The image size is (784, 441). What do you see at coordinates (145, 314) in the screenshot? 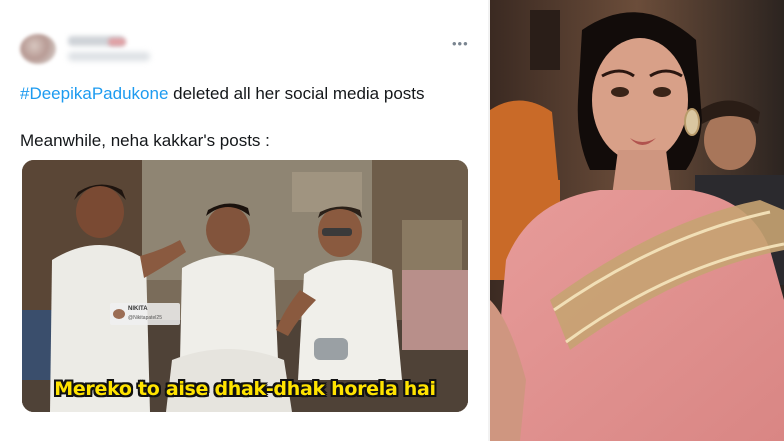
I see `meme-watermark: NIKITA @Nikitapatel25` at bounding box center [145, 314].